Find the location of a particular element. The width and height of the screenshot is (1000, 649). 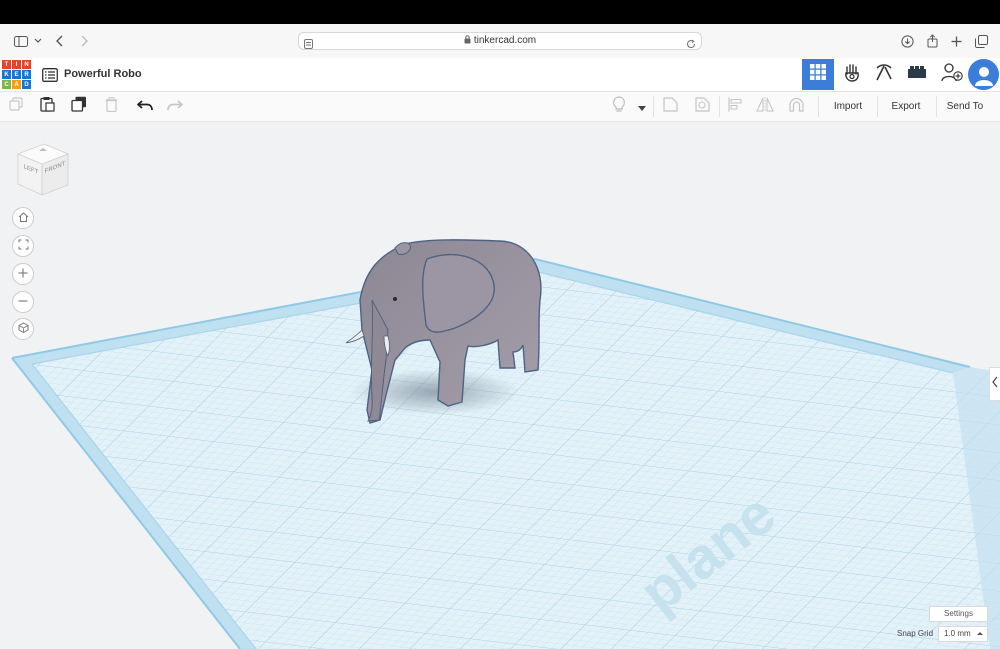

paste-button is located at coordinates (47, 106).